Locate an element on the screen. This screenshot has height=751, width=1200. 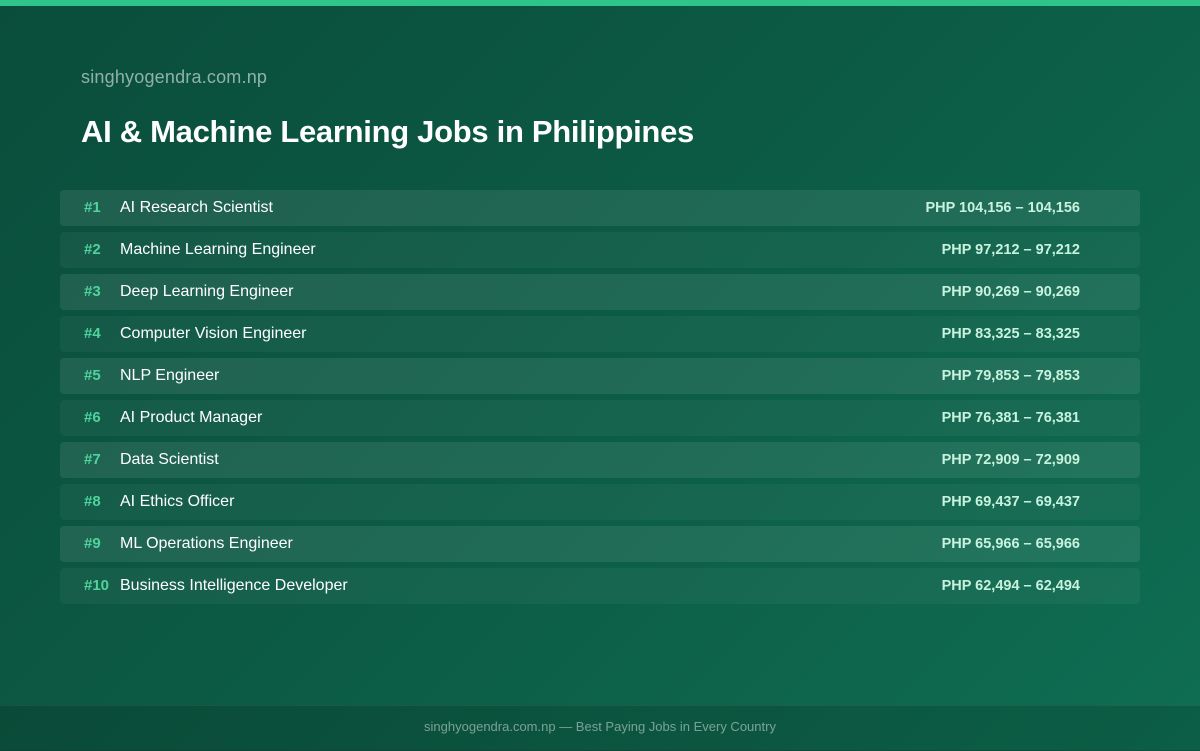
site-name: singhyogendra.com.np is located at coordinates (174, 77).